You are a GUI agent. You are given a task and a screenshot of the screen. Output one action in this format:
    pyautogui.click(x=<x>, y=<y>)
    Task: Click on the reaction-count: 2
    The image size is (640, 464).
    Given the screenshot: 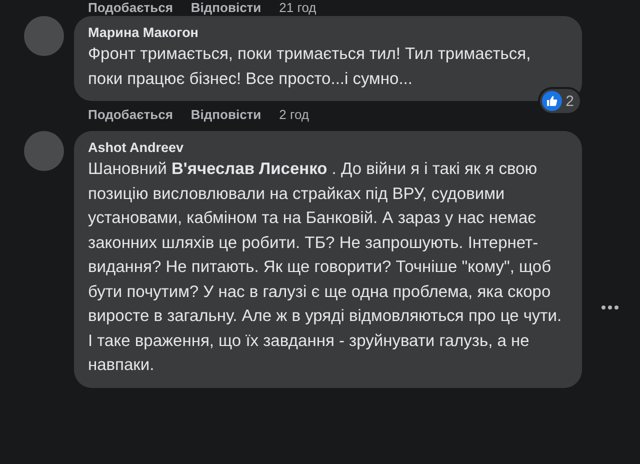 What is the action you would take?
    pyautogui.click(x=570, y=101)
    